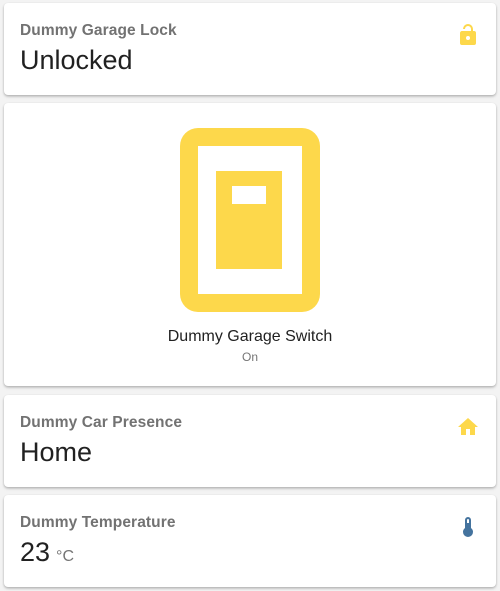 The width and height of the screenshot is (500, 591). I want to click on lock-name: Dummy Garage Lock, so click(98, 30).